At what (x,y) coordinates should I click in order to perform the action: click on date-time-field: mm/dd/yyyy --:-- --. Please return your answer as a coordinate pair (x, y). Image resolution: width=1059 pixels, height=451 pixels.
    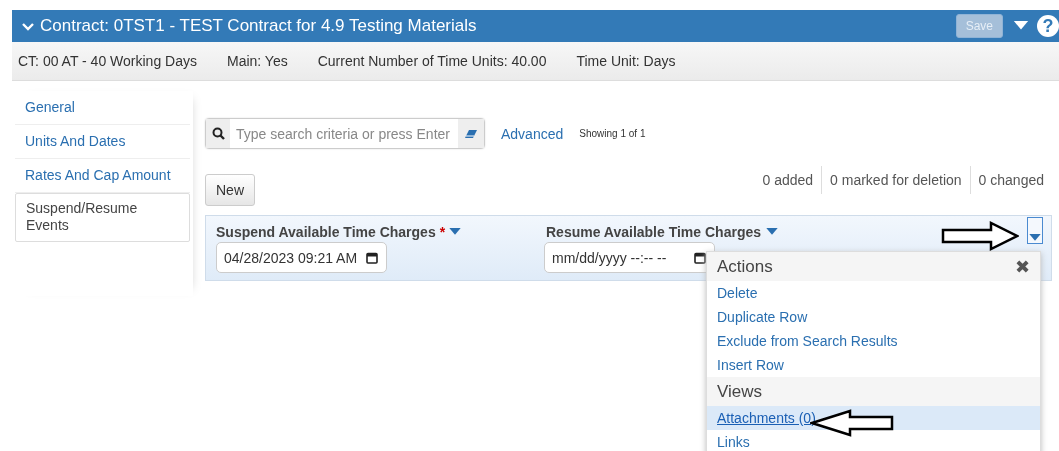
    Looking at the image, I should click on (629, 257).